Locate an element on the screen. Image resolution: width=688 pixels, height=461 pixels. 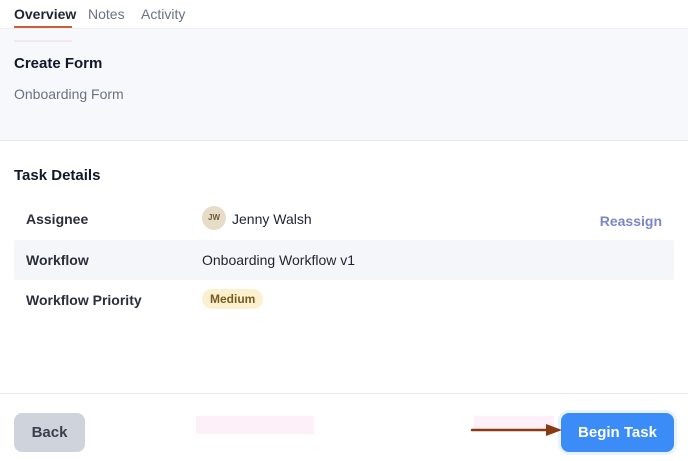
priority-label: Workflow Priority is located at coordinates (84, 300).